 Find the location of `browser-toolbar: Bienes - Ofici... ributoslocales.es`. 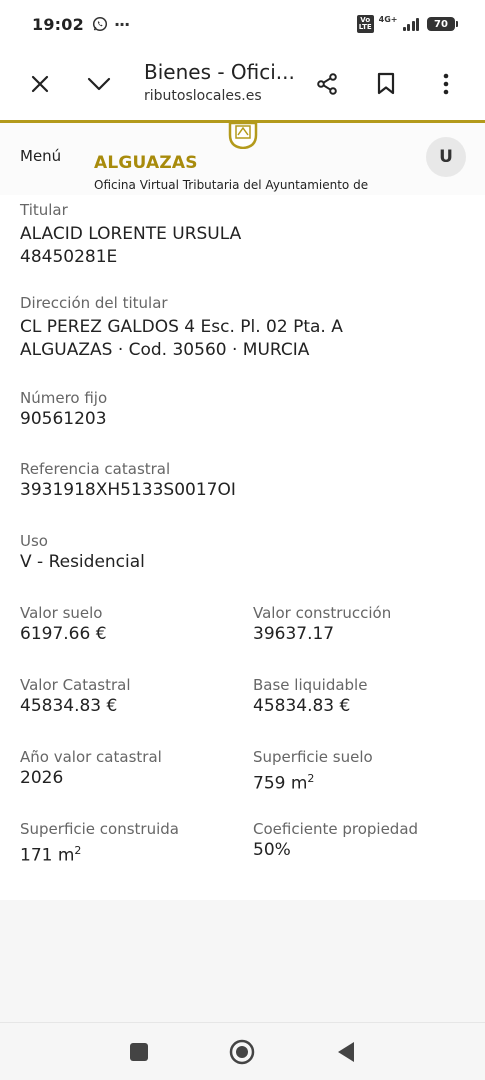

browser-toolbar: Bienes - Ofici... ributoslocales.es is located at coordinates (242, 84).